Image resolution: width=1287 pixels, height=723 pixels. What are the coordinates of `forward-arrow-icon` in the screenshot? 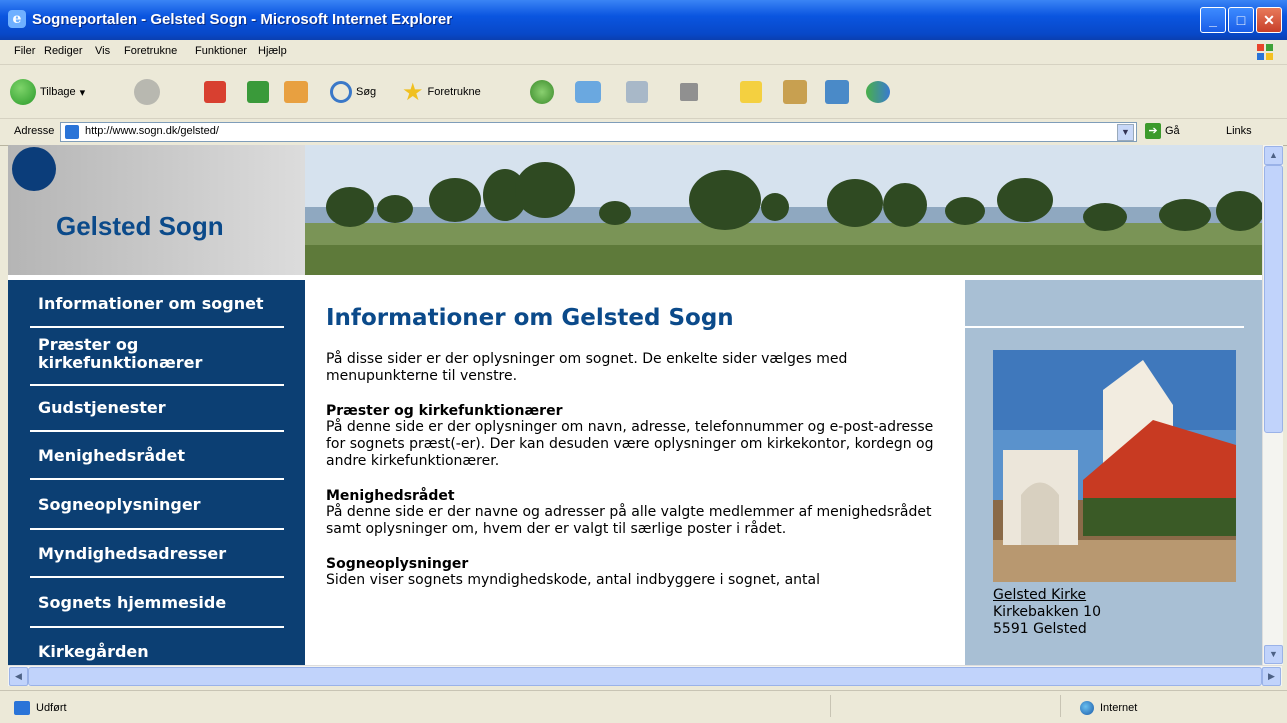 It's located at (147, 92).